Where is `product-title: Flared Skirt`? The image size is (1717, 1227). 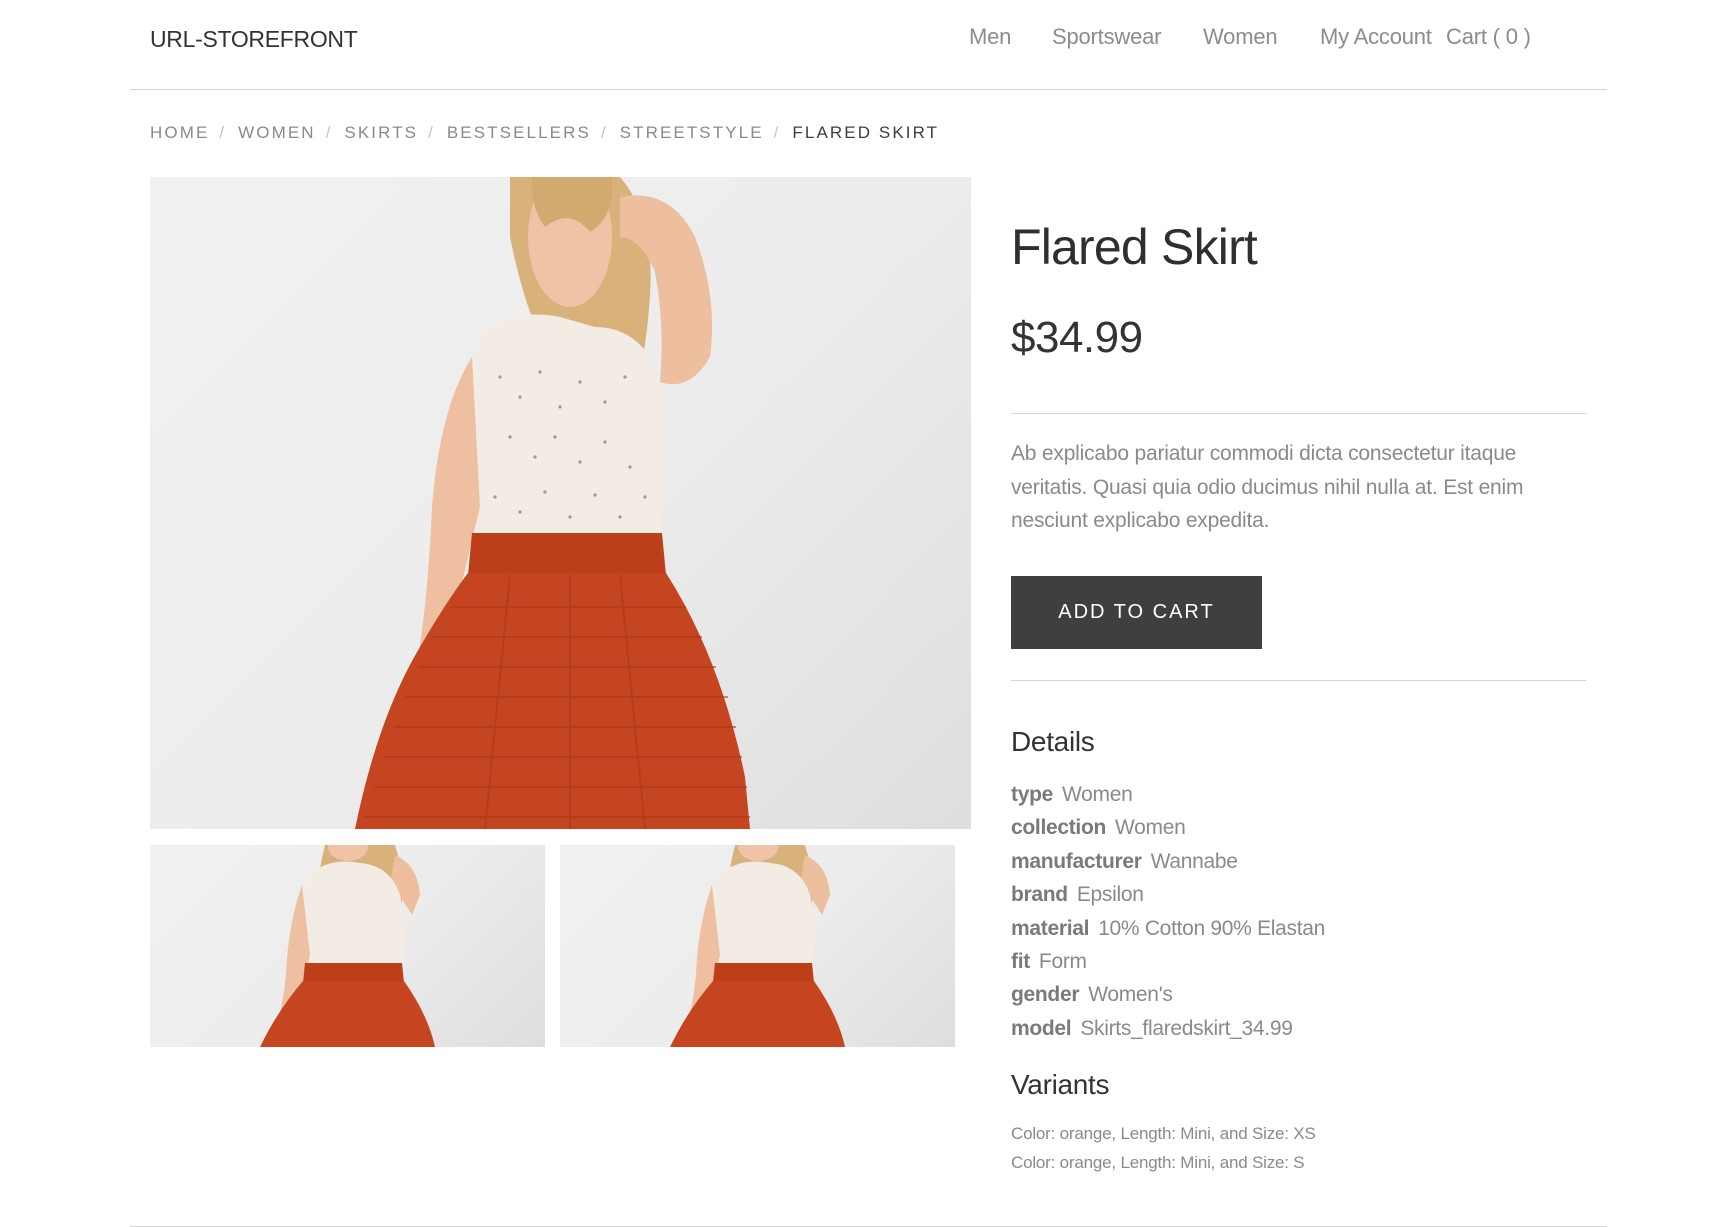
product-title: Flared Skirt is located at coordinates (1134, 247).